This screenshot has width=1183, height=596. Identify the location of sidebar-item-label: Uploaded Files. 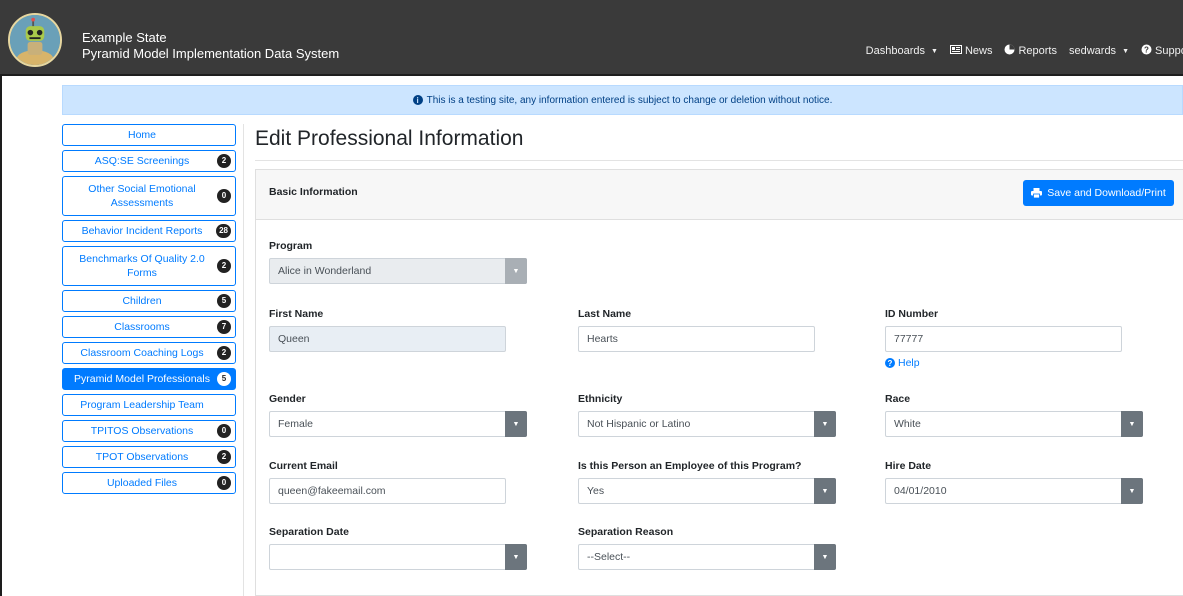
(142, 483).